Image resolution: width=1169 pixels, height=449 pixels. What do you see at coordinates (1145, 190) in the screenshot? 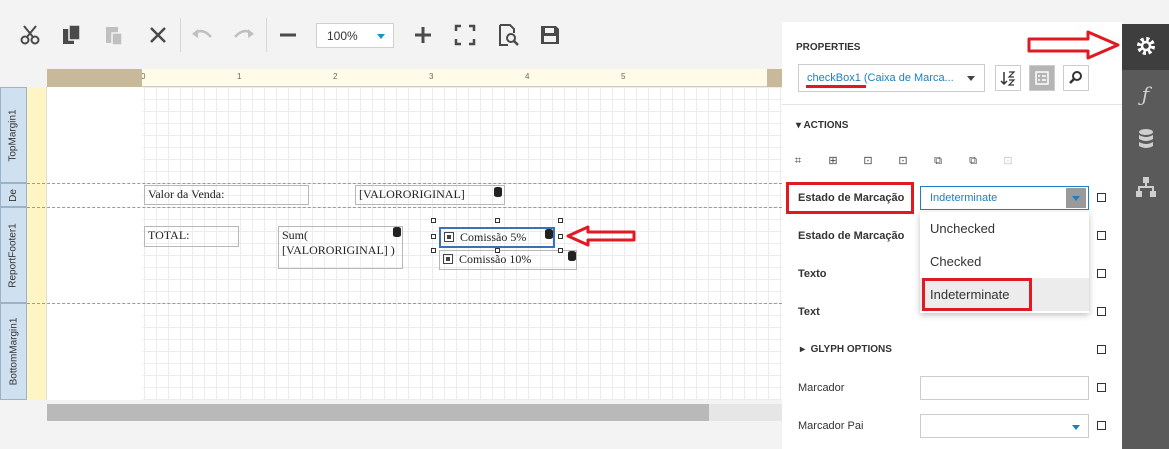
I see `hierarchy-icon` at bounding box center [1145, 190].